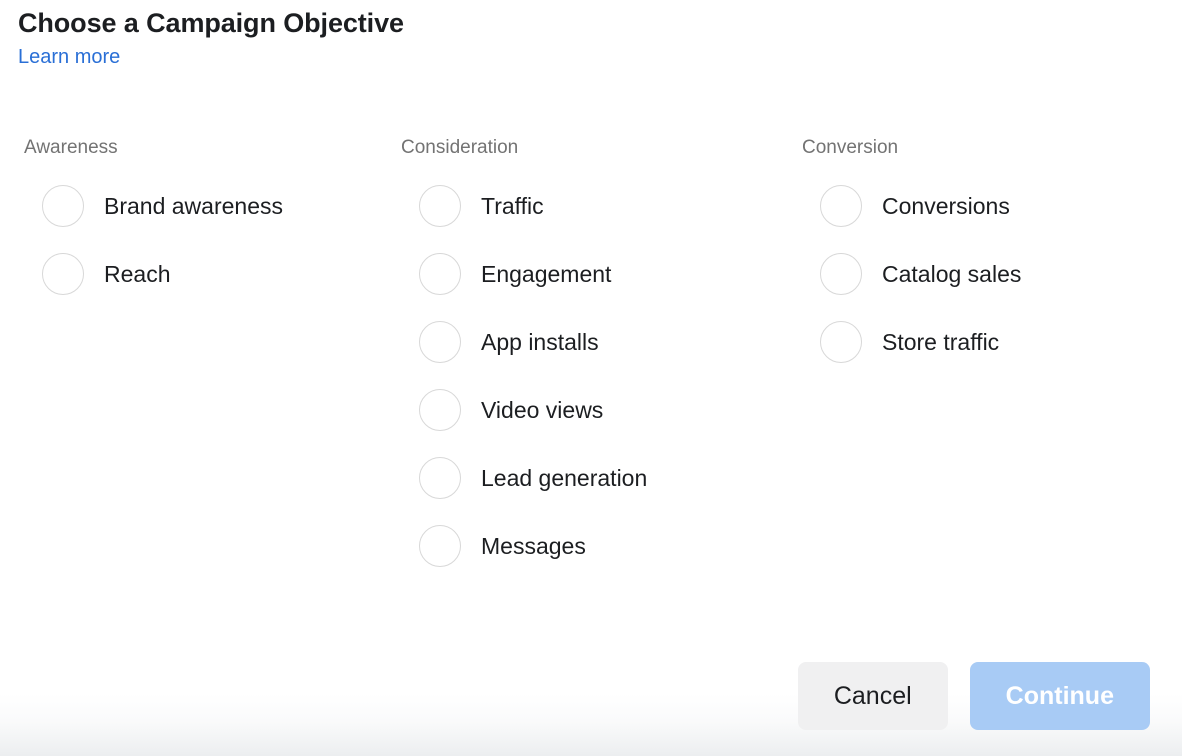 The height and width of the screenshot is (756, 1182). I want to click on dialog-header: Choose a Campaign Objective Learn more, so click(568, 37).